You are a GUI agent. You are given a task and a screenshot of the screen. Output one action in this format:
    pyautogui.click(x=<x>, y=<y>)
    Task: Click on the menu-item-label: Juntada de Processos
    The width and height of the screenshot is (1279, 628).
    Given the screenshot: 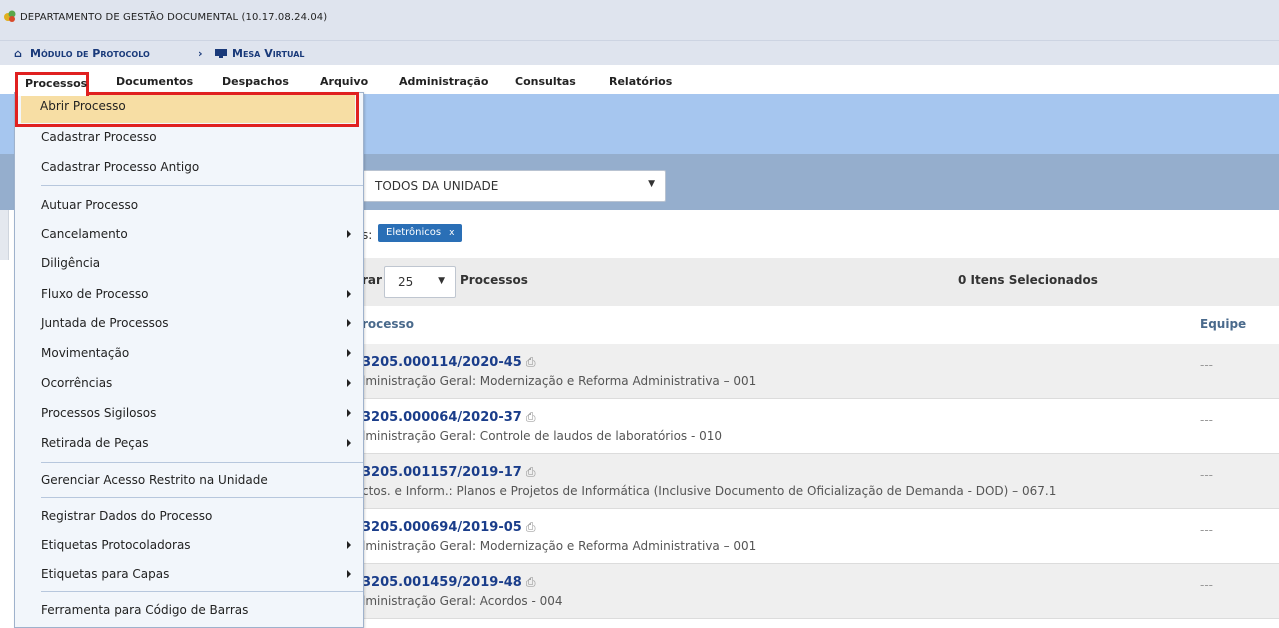 What is the action you would take?
    pyautogui.click(x=105, y=323)
    